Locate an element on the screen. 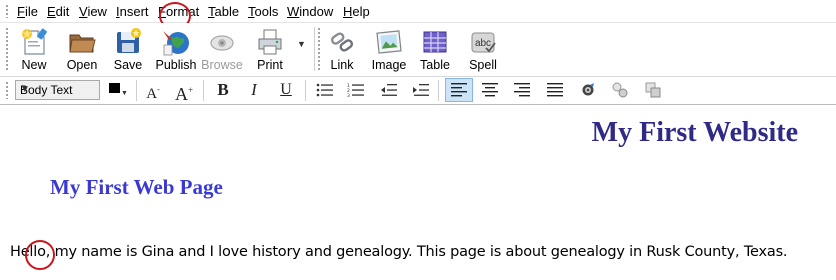 The image size is (836, 280). format-toolbar: Body Text ▼ ▼ A- A+ B I U 1 2 3 is located at coordinates (418, 91).